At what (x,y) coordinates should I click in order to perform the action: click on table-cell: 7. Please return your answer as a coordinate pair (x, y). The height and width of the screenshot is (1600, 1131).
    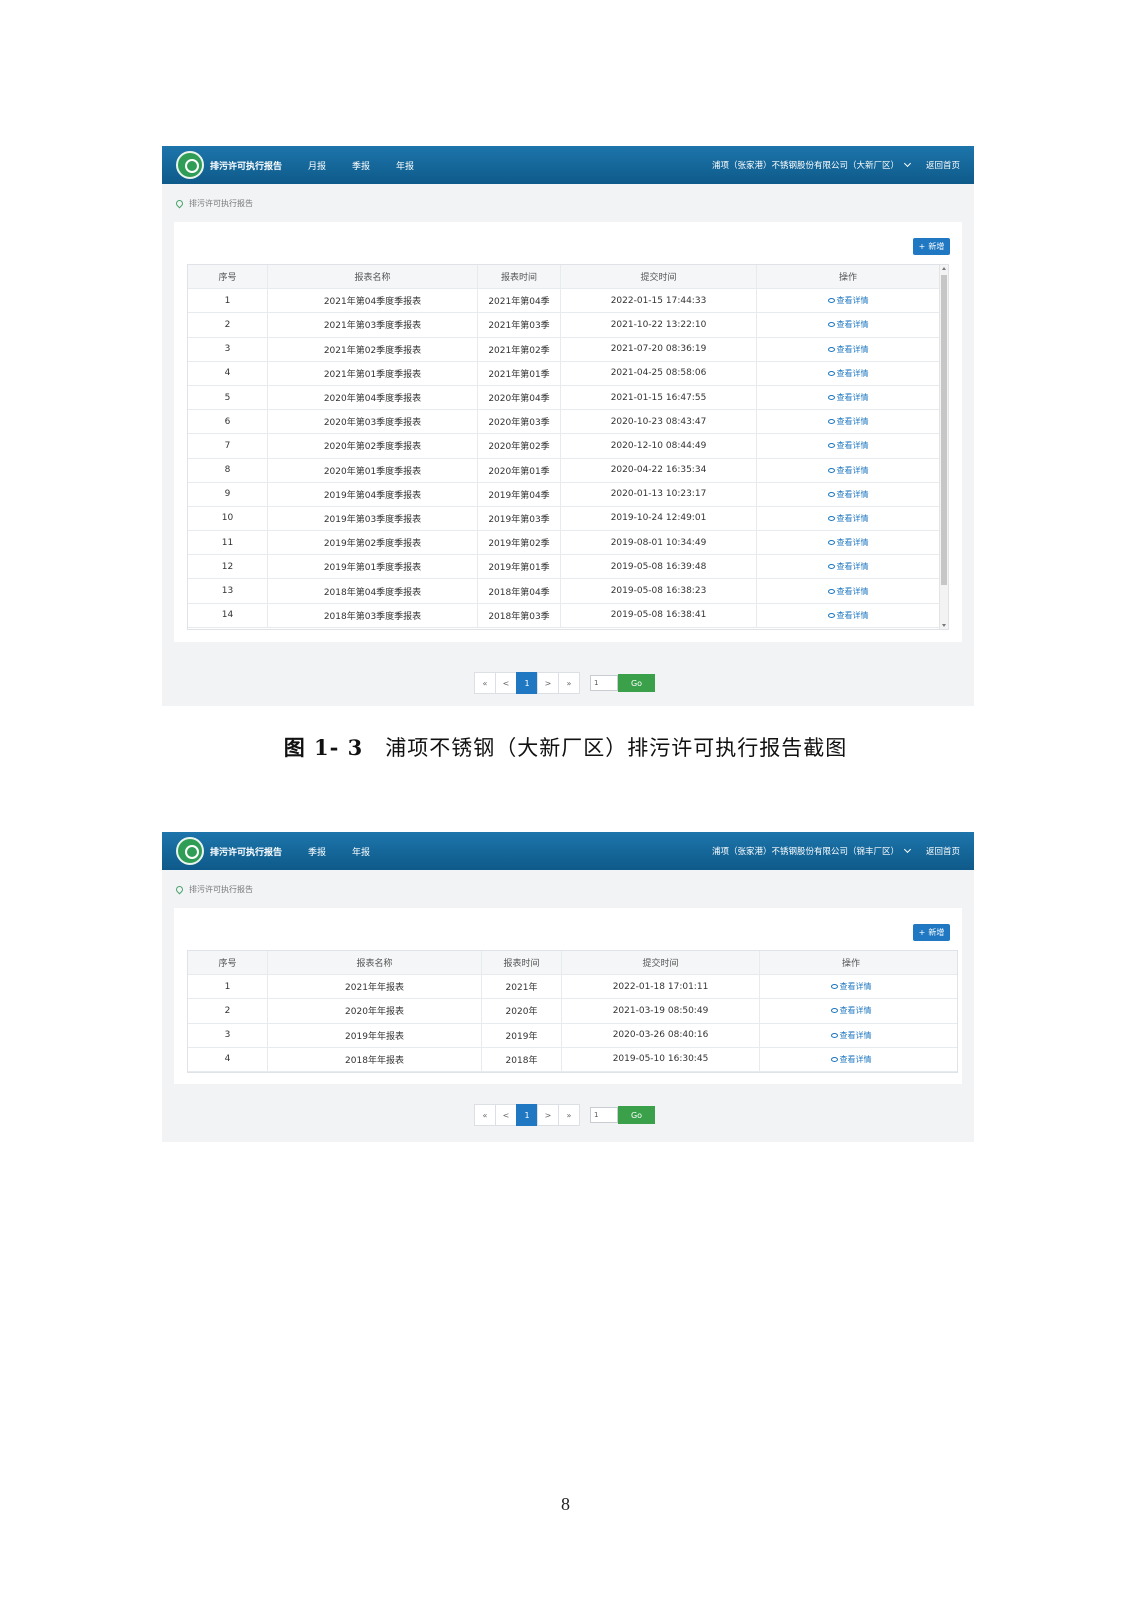
    Looking at the image, I should click on (228, 446).